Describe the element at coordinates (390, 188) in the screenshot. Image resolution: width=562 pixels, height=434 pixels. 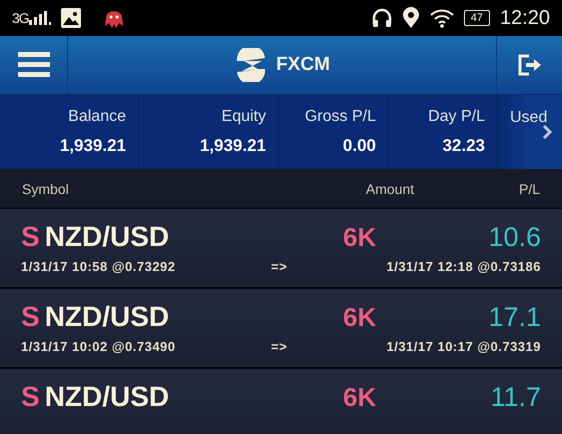
I see `column-header: Amount` at that location.